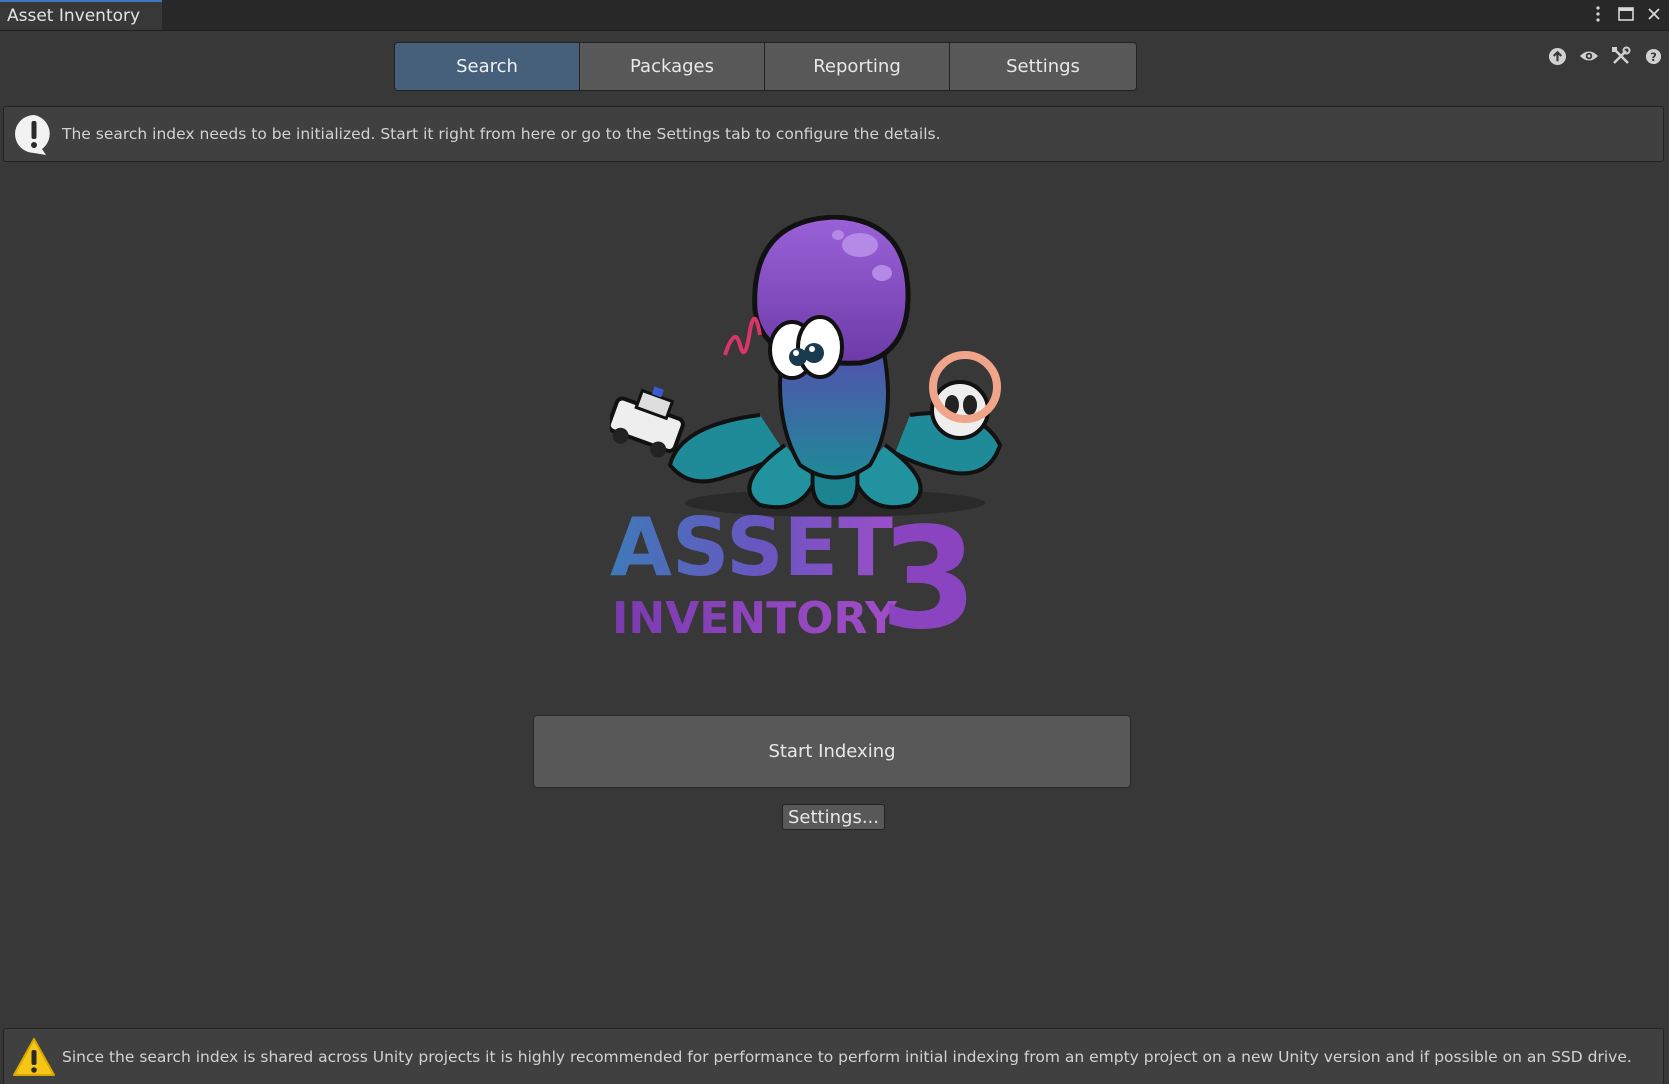  Describe the element at coordinates (755, 618) in the screenshot. I see `logo-line2: INVENTORY` at that location.